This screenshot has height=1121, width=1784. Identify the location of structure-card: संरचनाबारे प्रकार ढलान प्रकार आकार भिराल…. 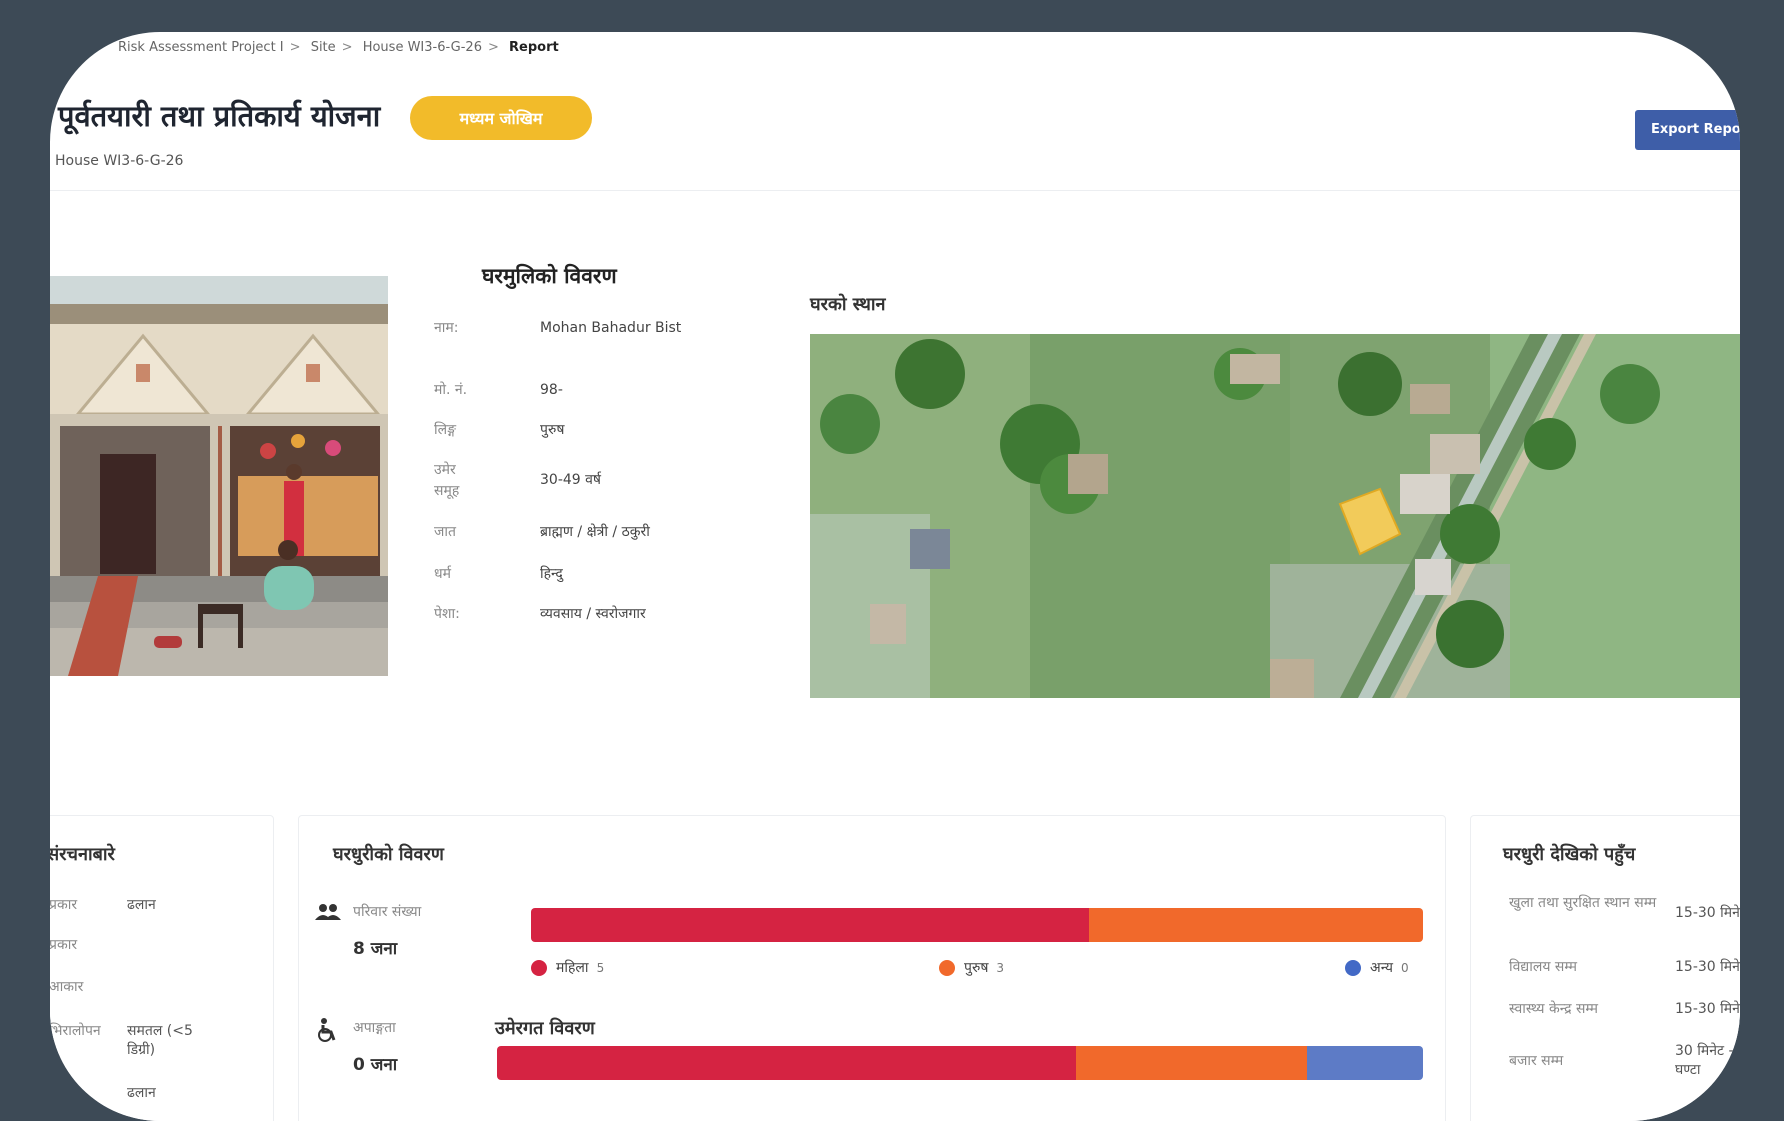
(162, 968).